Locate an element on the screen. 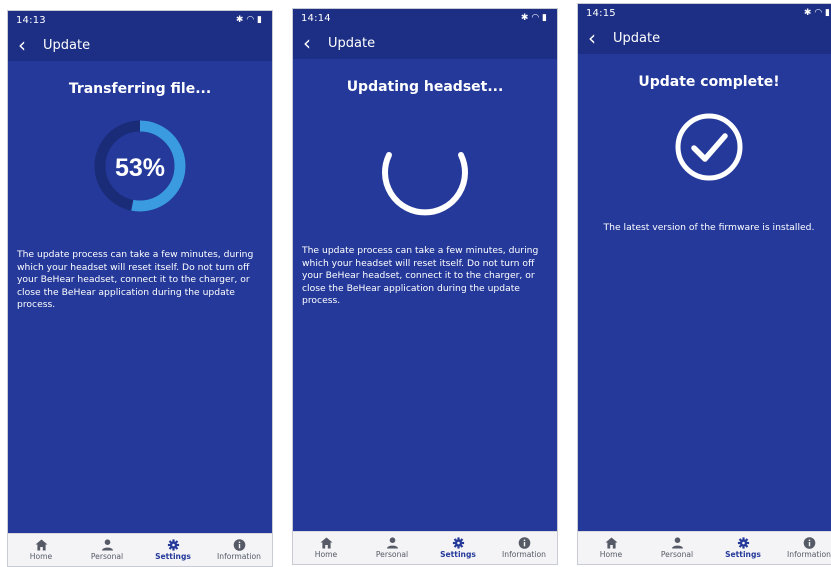 The image size is (831, 567). progress-percent-label: 53% is located at coordinates (140, 168).